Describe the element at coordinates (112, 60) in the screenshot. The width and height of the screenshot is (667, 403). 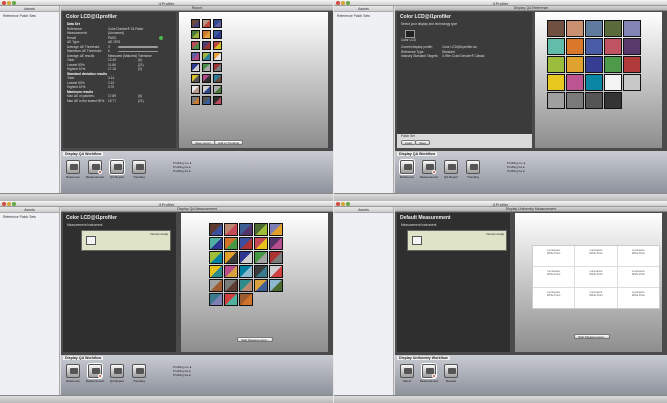
I see `row-value: 12.49` at that location.